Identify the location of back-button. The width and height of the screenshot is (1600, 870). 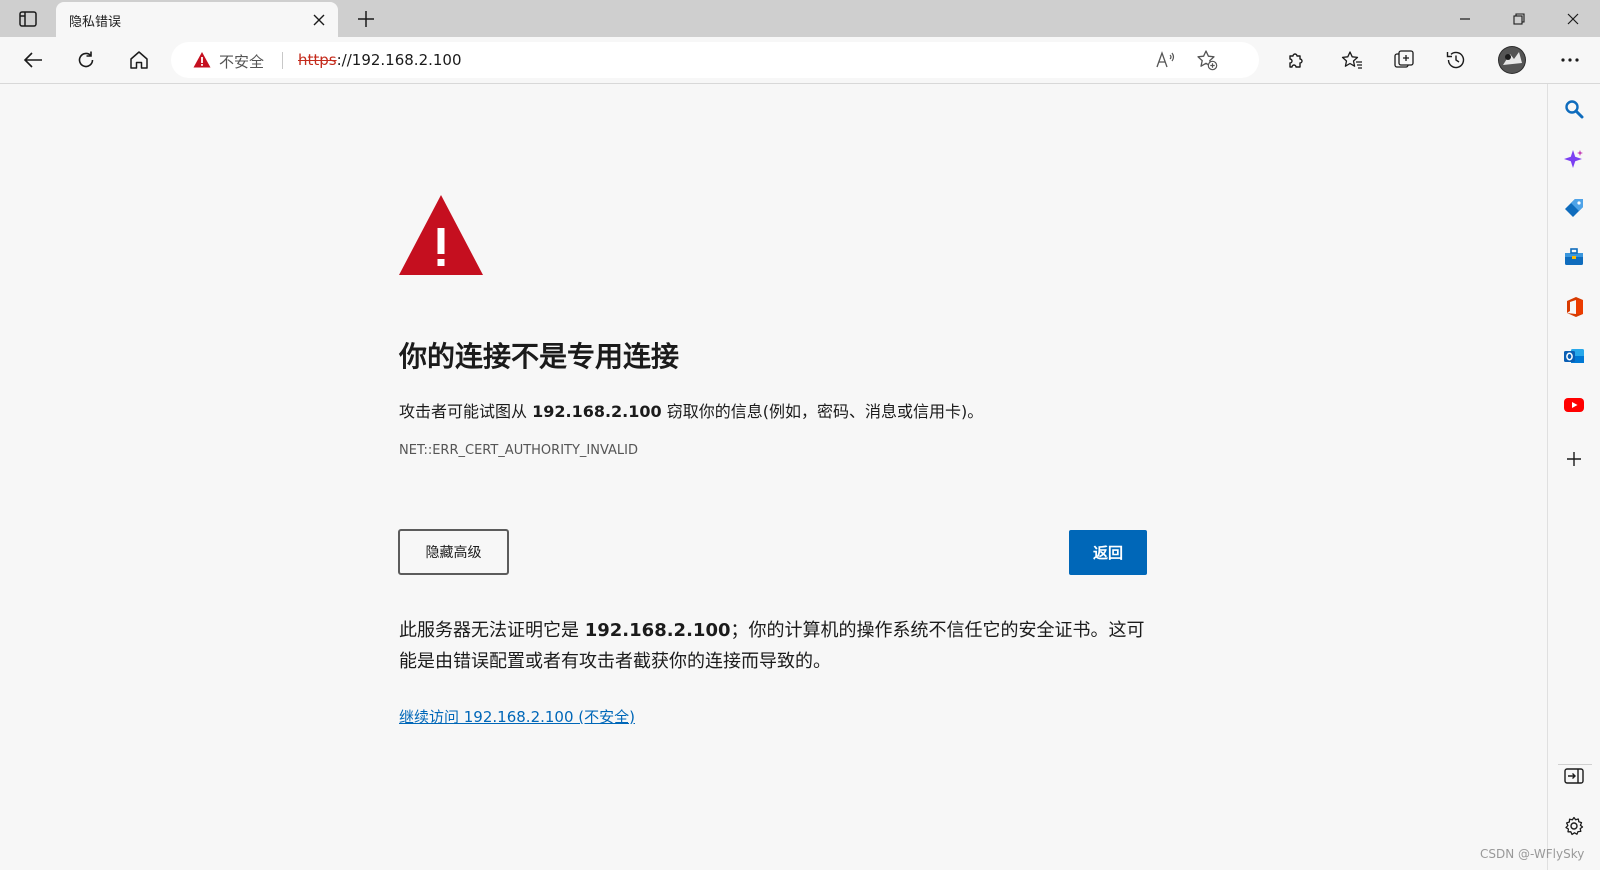
(33, 60).